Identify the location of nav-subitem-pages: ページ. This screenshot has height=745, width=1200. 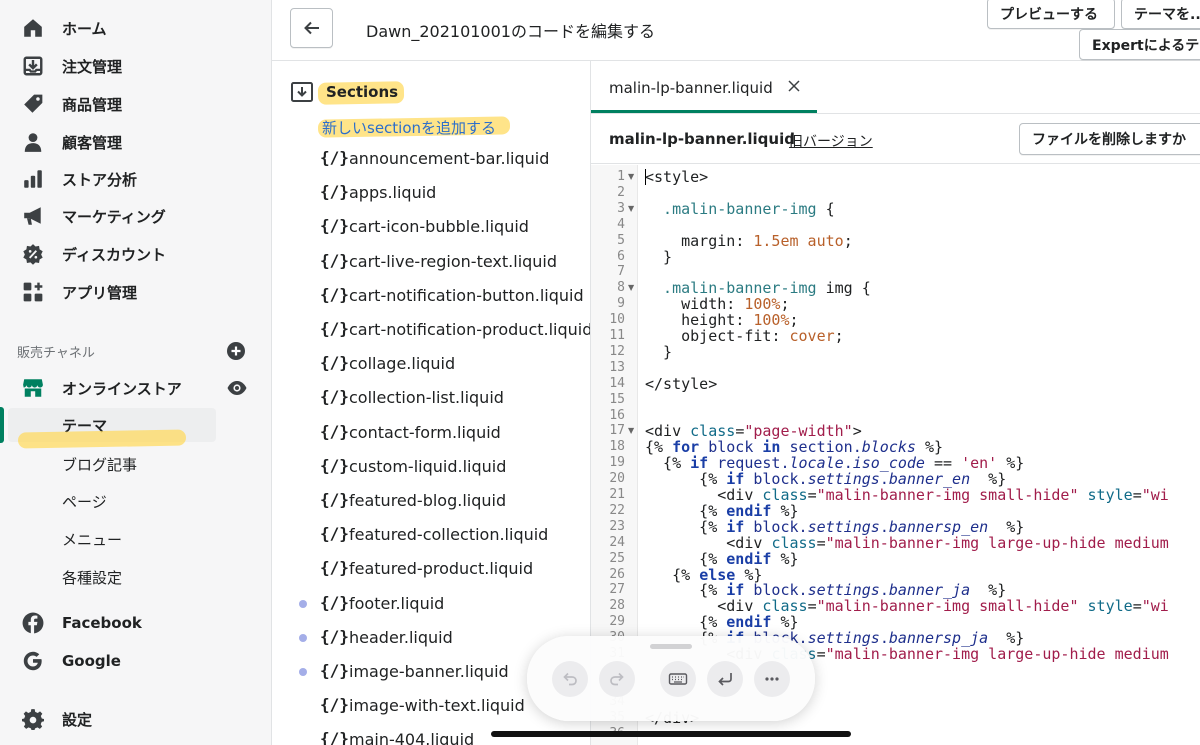
(136, 501).